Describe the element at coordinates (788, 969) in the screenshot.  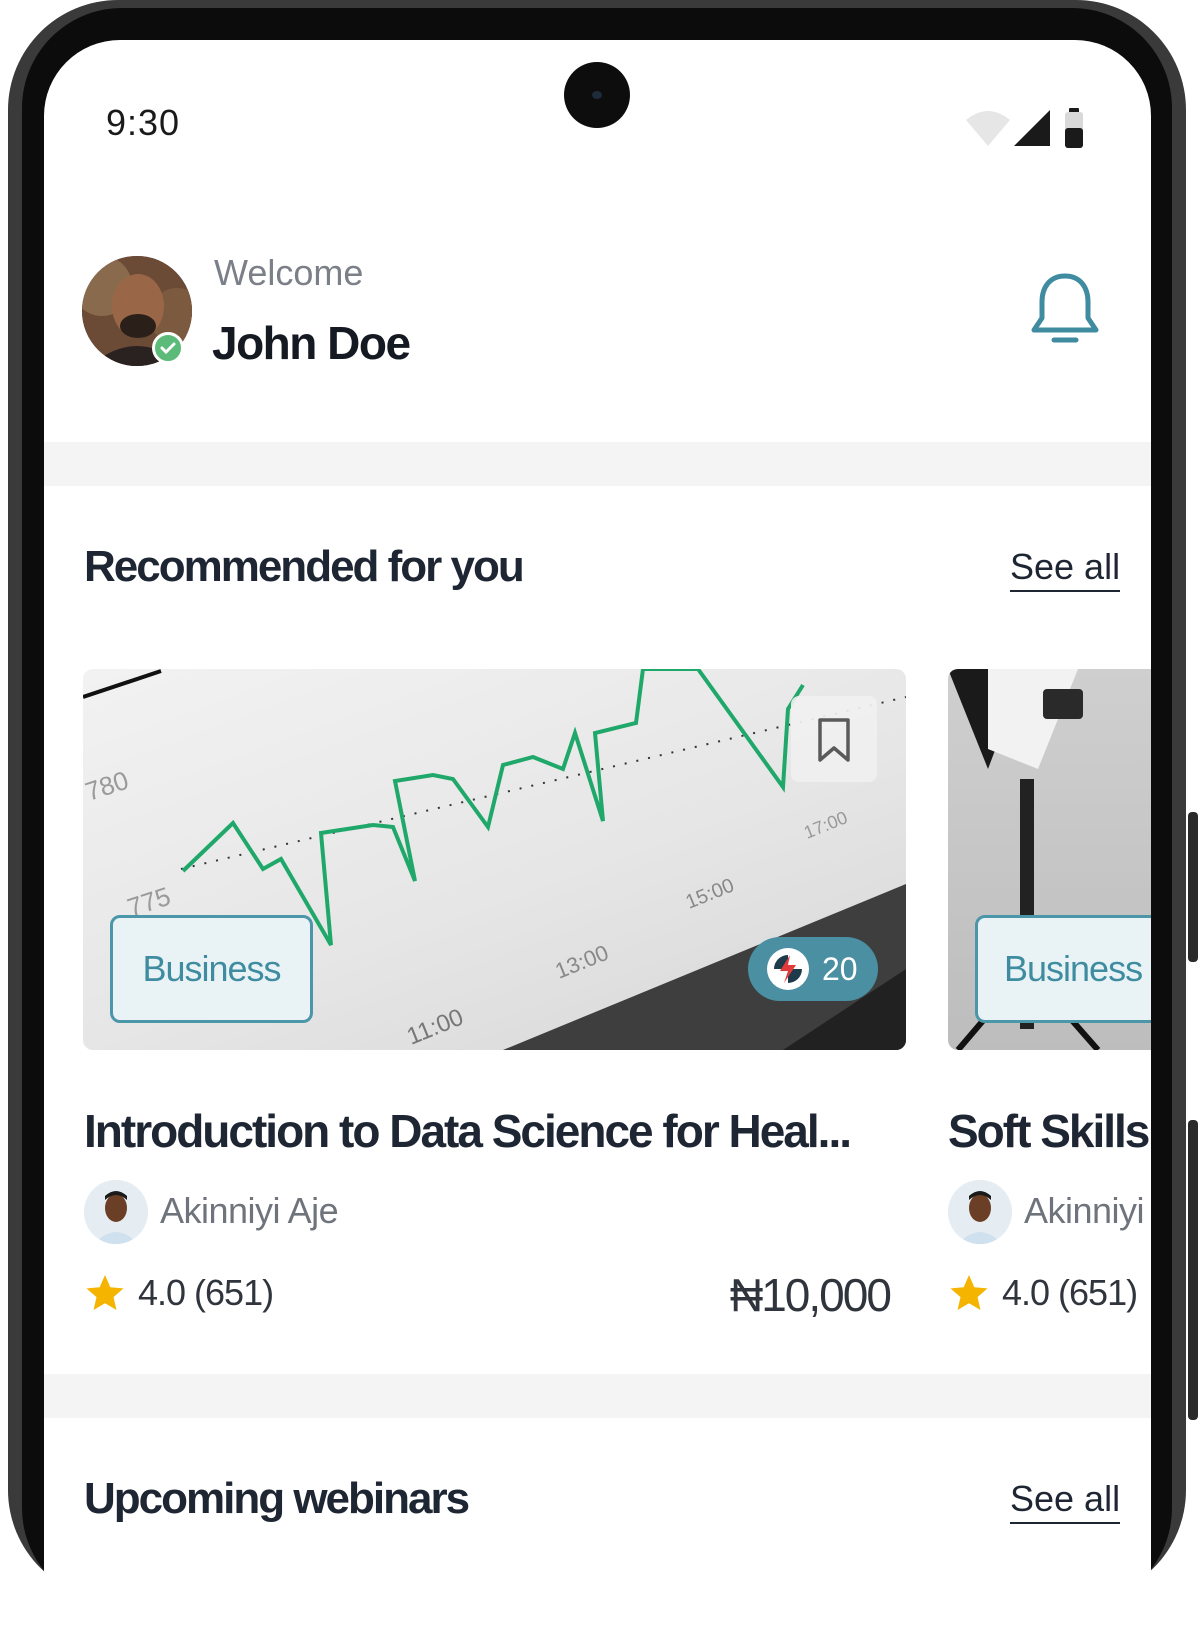
I see `points-logo-icon` at that location.